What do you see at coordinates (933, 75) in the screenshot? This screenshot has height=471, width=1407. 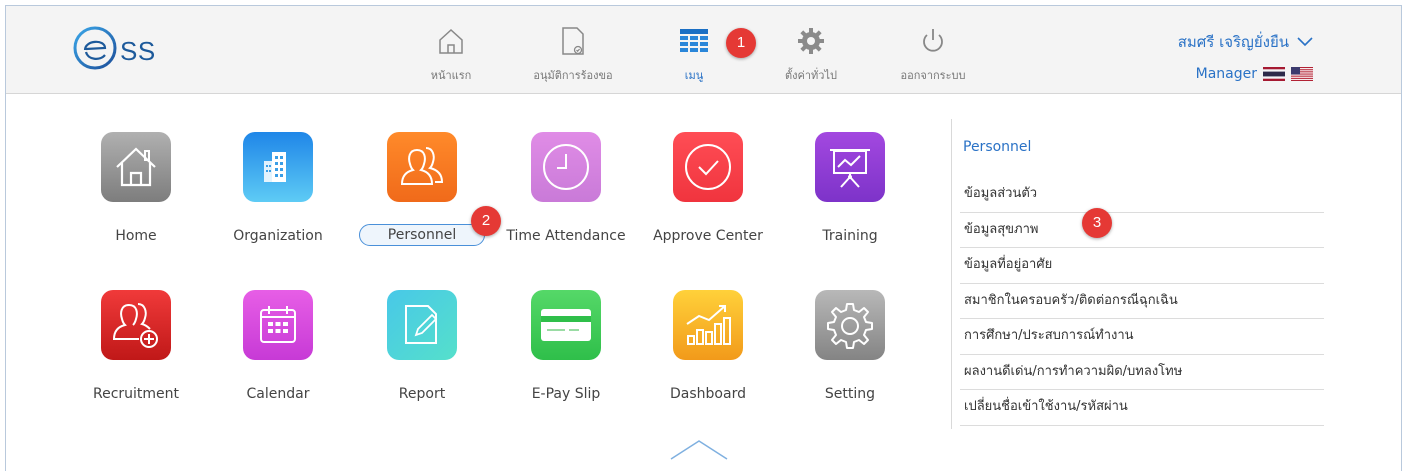 I see `nav-logout-label: ออกจากระบบ` at bounding box center [933, 75].